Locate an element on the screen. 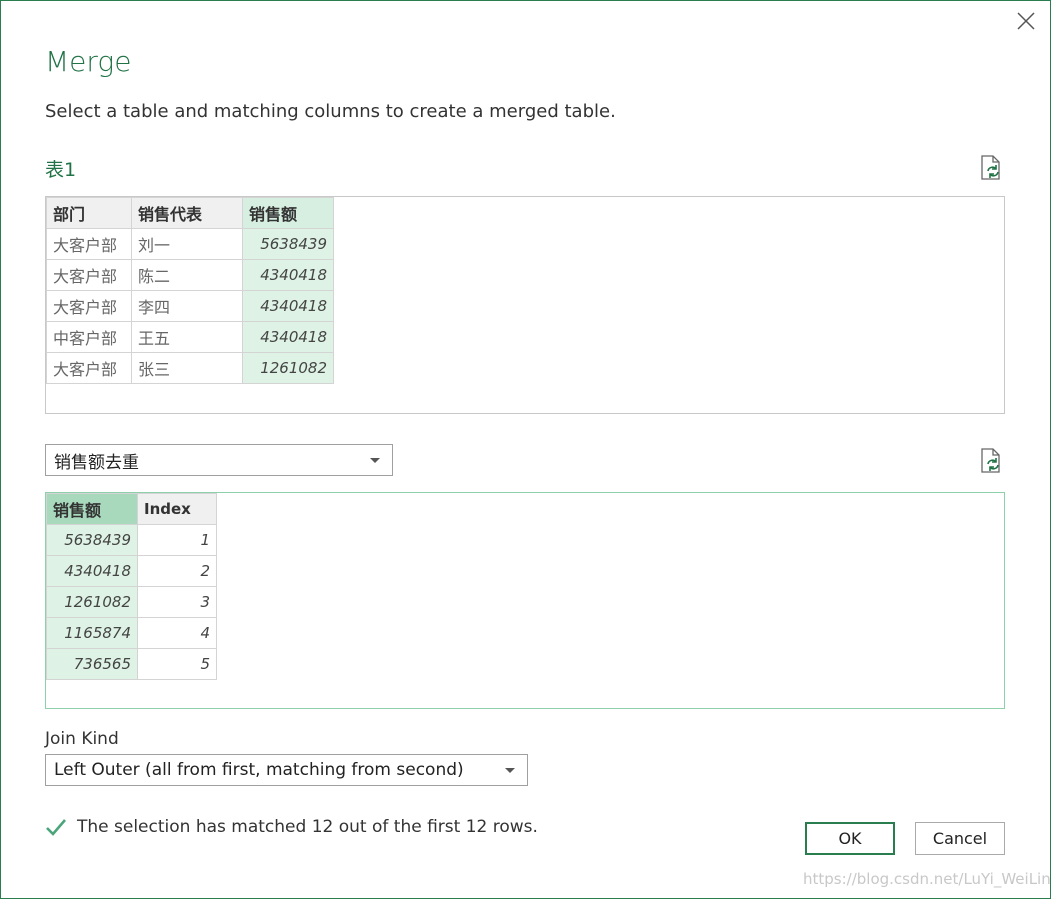  table2-header-row: 销售额 Index is located at coordinates (131, 509).